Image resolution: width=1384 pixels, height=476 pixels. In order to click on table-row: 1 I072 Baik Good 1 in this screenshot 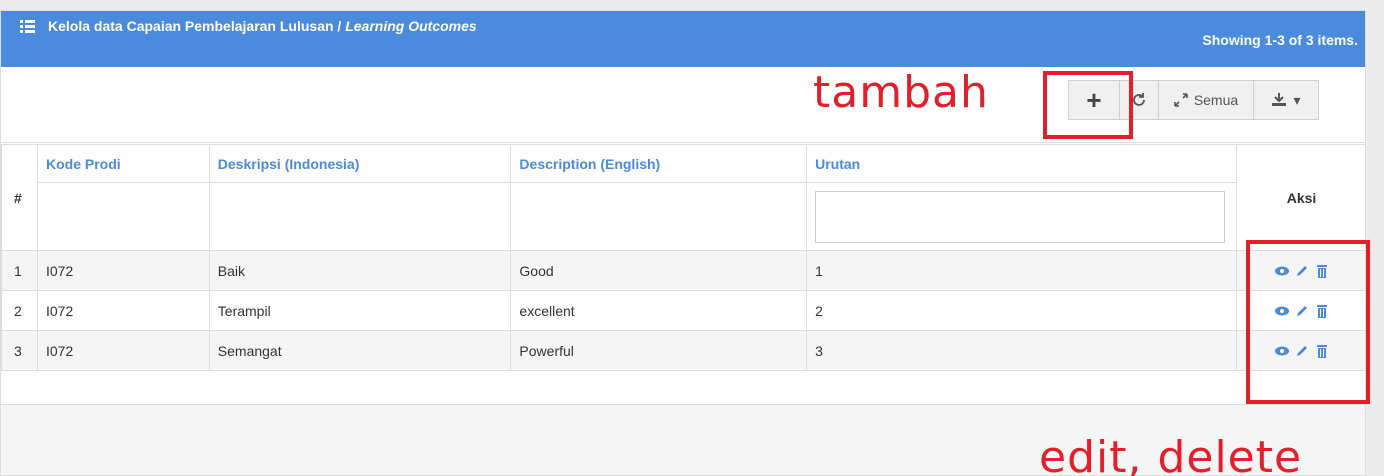, I will do `click(683, 270)`.